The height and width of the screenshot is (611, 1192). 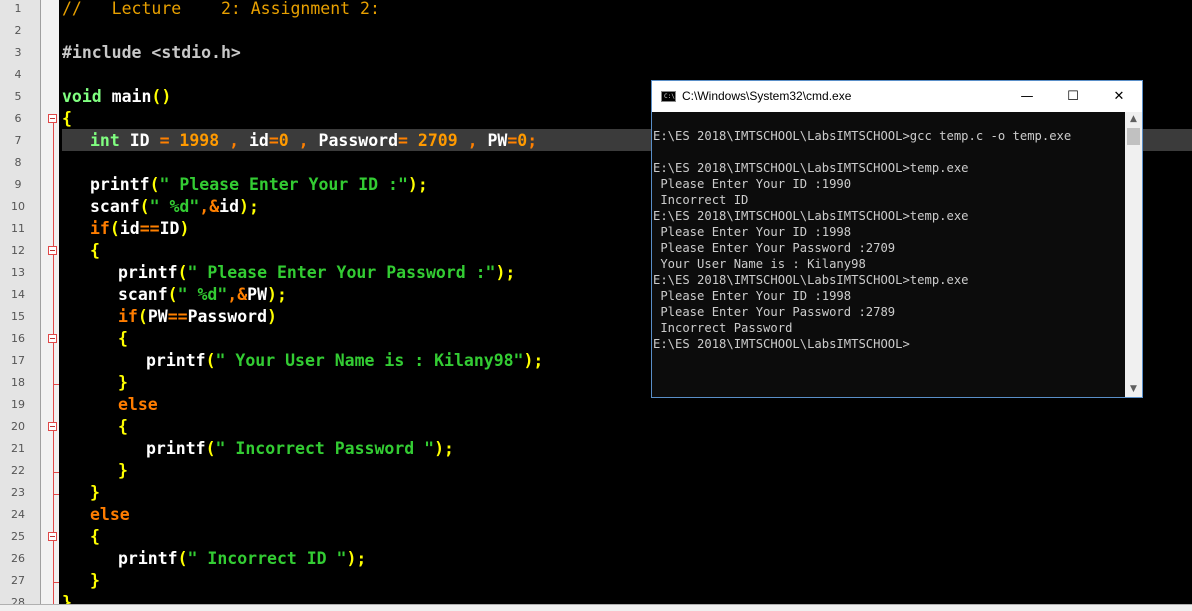 What do you see at coordinates (897, 96) in the screenshot?
I see `cmd-title-bar: C:\ C:\Windows\System32\cmd.exe — ☐ ✕` at bounding box center [897, 96].